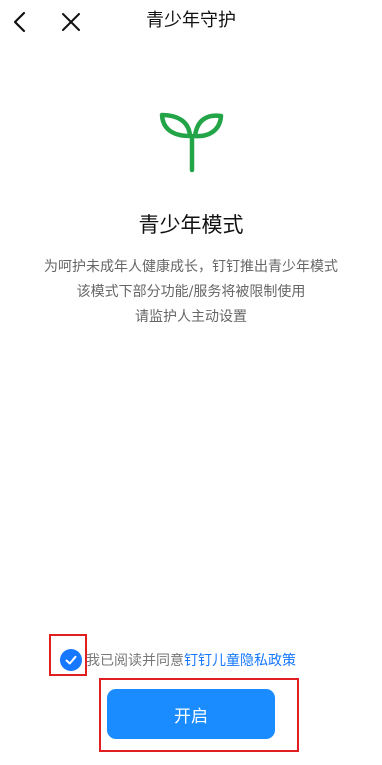 The image size is (382, 765). Describe the element at coordinates (191, 142) in the screenshot. I see `sprout-icon` at that location.